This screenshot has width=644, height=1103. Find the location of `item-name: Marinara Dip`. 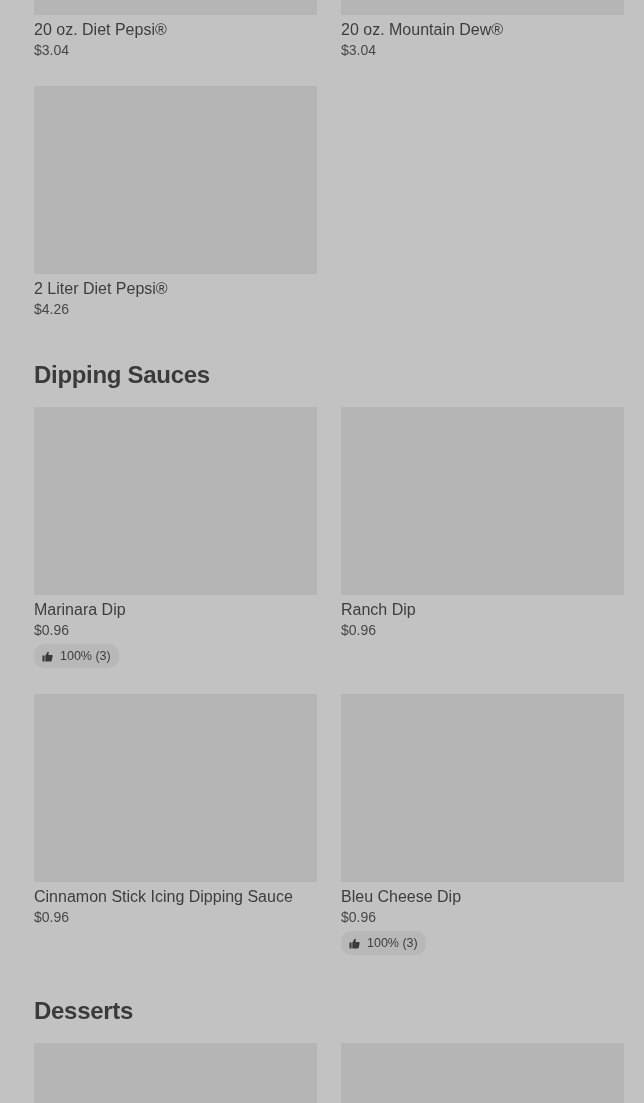

item-name: Marinara Dip is located at coordinates (80, 610).